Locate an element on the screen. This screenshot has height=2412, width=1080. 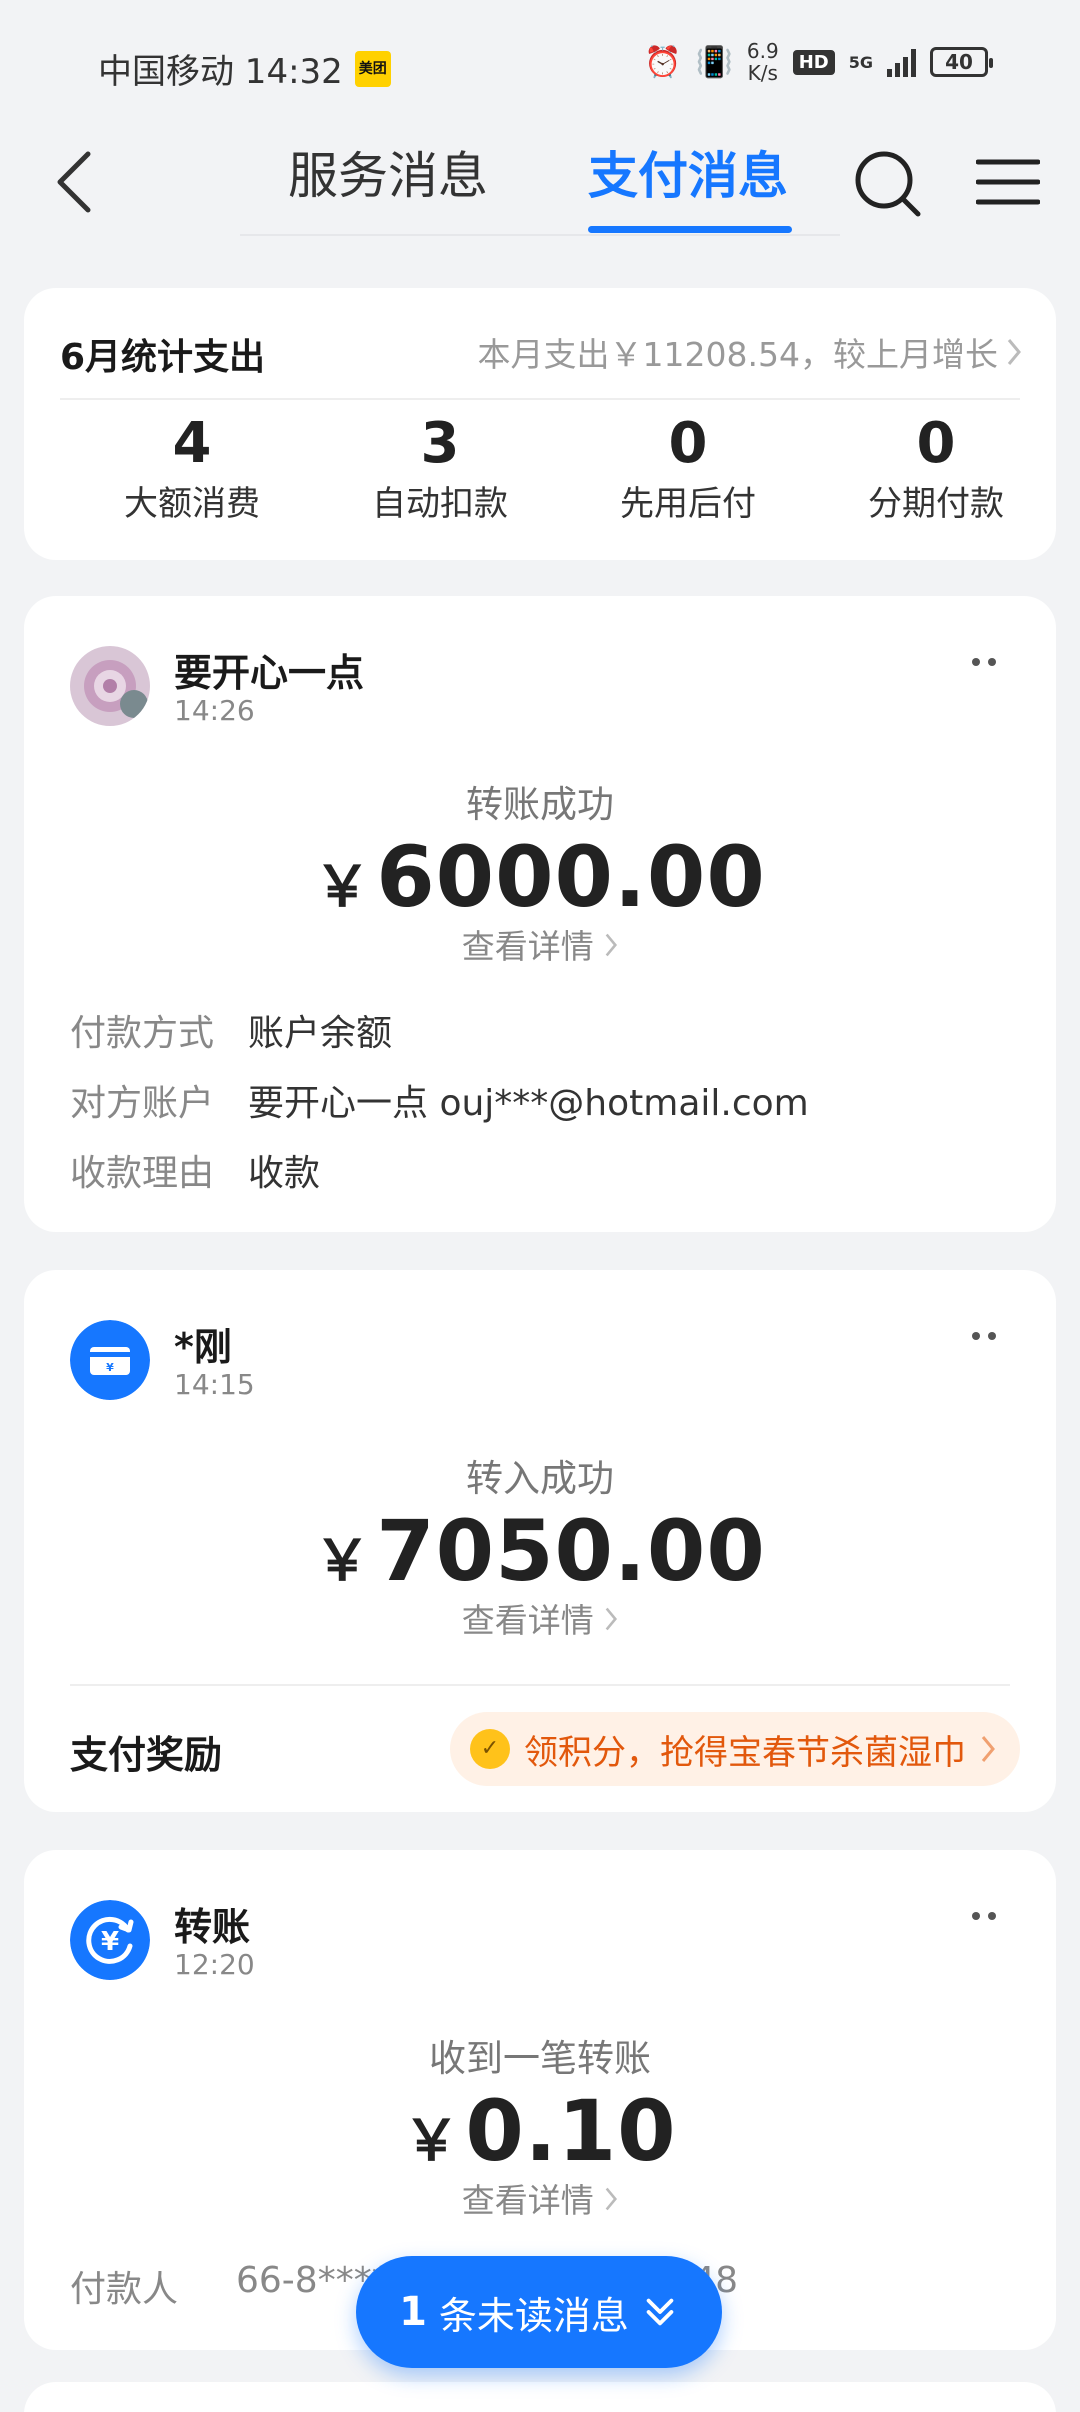
stat-label: 先用后付 is located at coordinates (688, 504).